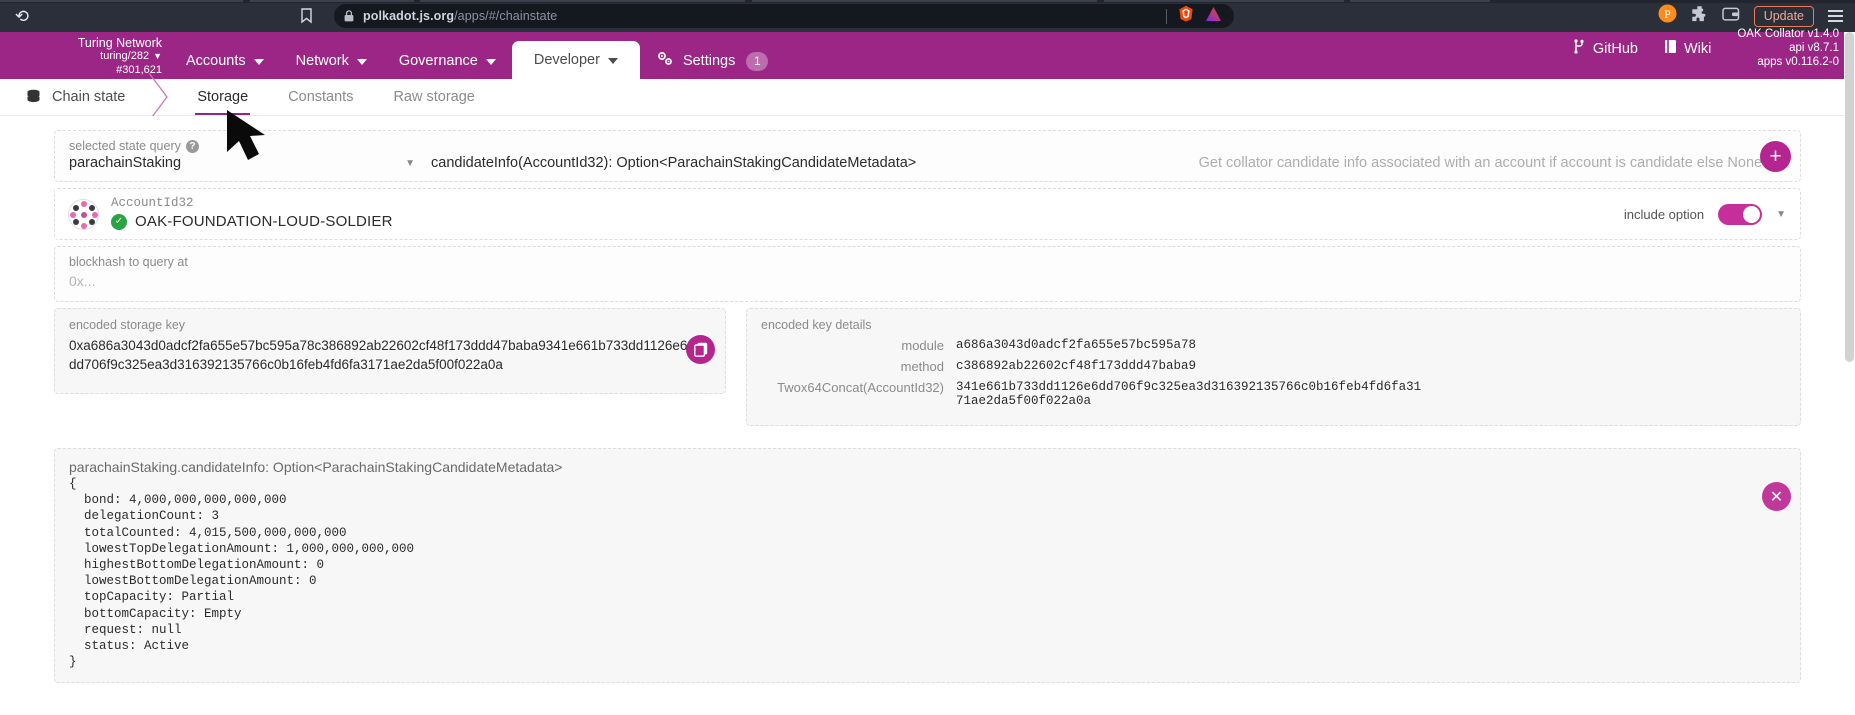 The image size is (1855, 715). Describe the element at coordinates (700, 349) in the screenshot. I see `copy-icon` at that location.